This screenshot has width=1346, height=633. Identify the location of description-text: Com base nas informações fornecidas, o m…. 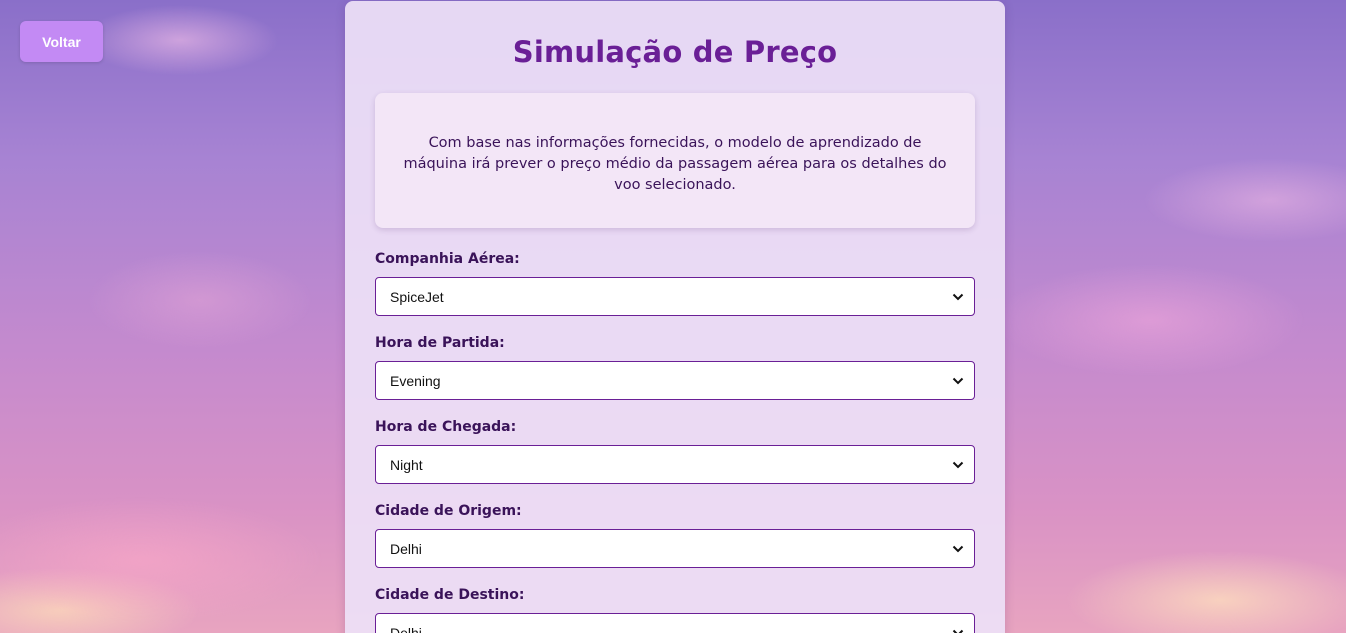
(675, 164).